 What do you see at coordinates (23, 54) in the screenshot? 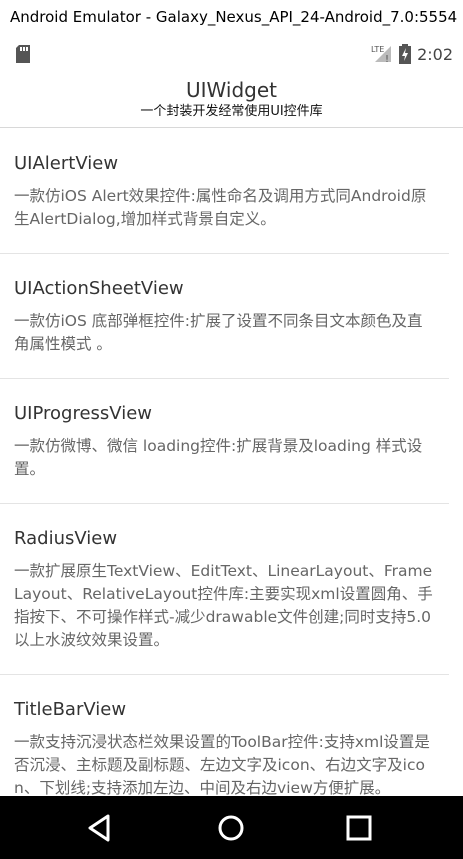
I see `sd-card-icon` at bounding box center [23, 54].